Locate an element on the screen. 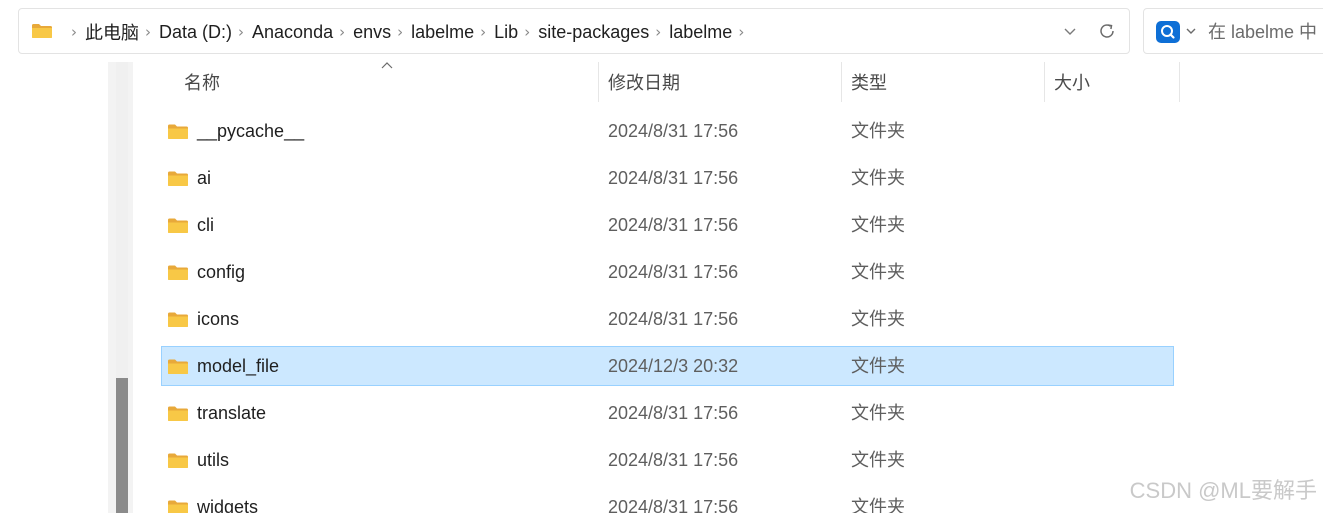 Image resolution: width=1323 pixels, height=513 pixels. column-header-size: 大小 is located at coordinates (1072, 82).